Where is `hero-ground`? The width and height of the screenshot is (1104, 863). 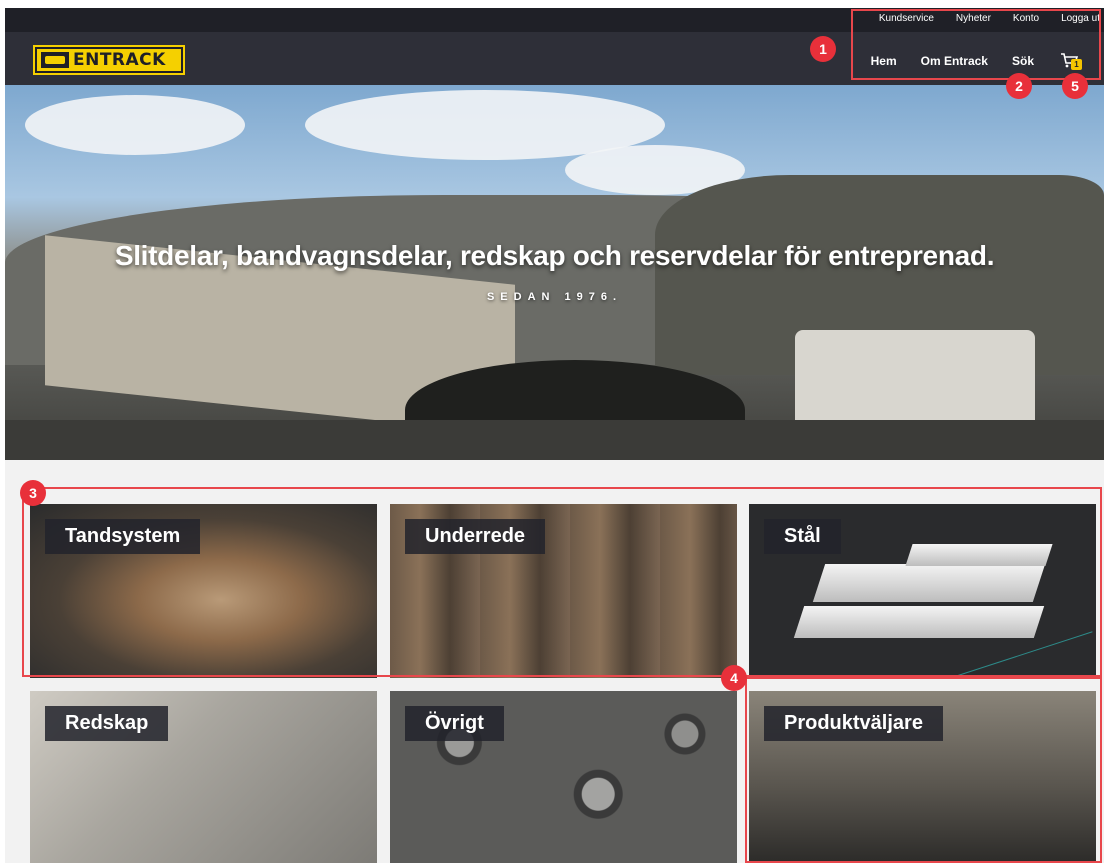 hero-ground is located at coordinates (554, 440).